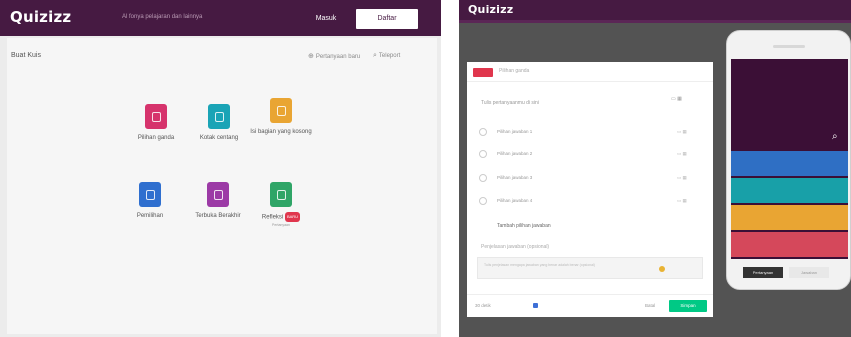  Describe the element at coordinates (272, 217) in the screenshot. I see `reflection-label: Refleksi` at that location.